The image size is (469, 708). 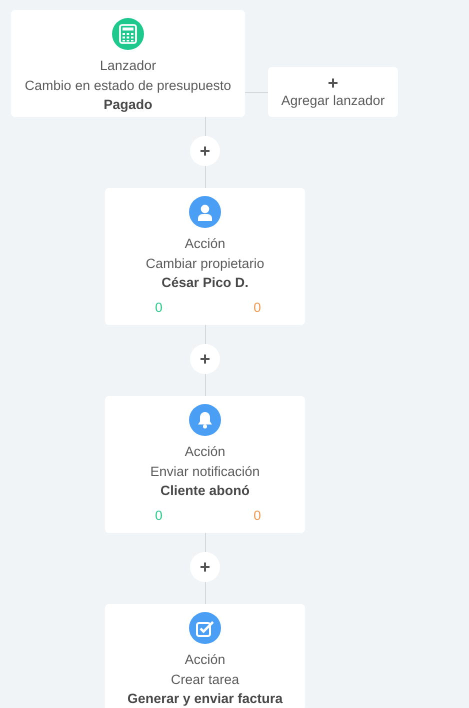 I want to click on step-event-label: Cambio en estado de presupuesto, so click(x=128, y=85).